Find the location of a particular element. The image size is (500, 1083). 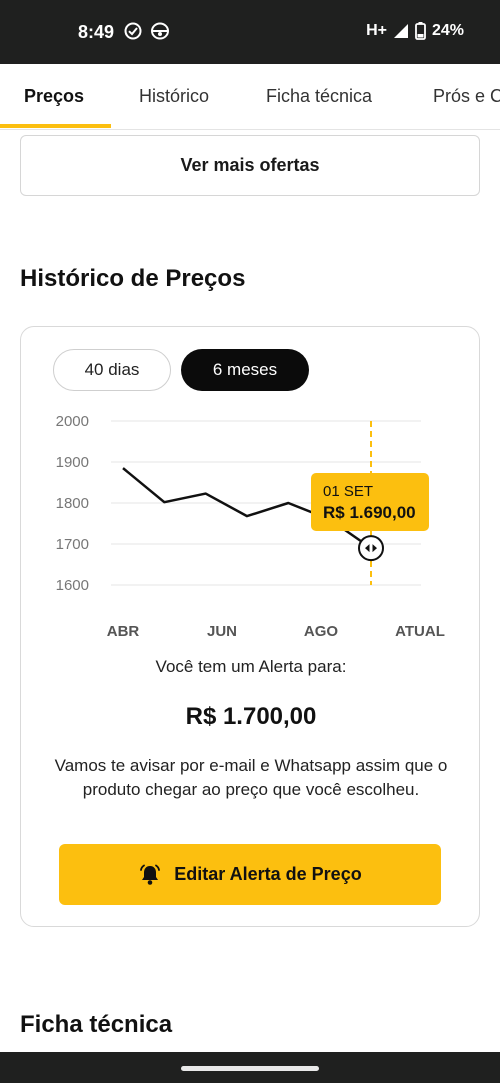

status-bar: 8:49 H+ 24% is located at coordinates (250, 32).